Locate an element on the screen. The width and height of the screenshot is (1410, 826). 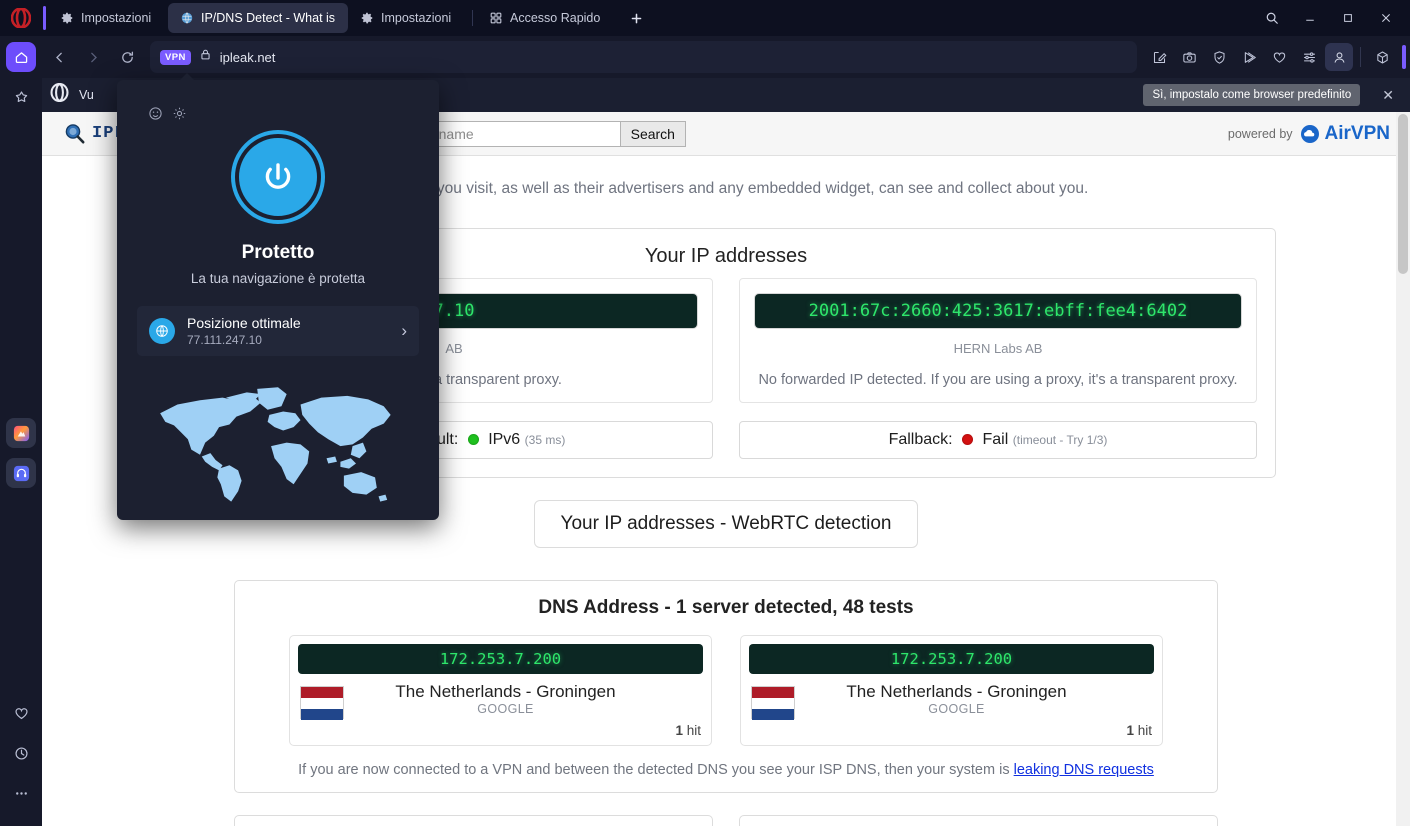
notification-left: Vu is located at coordinates (72, 94).